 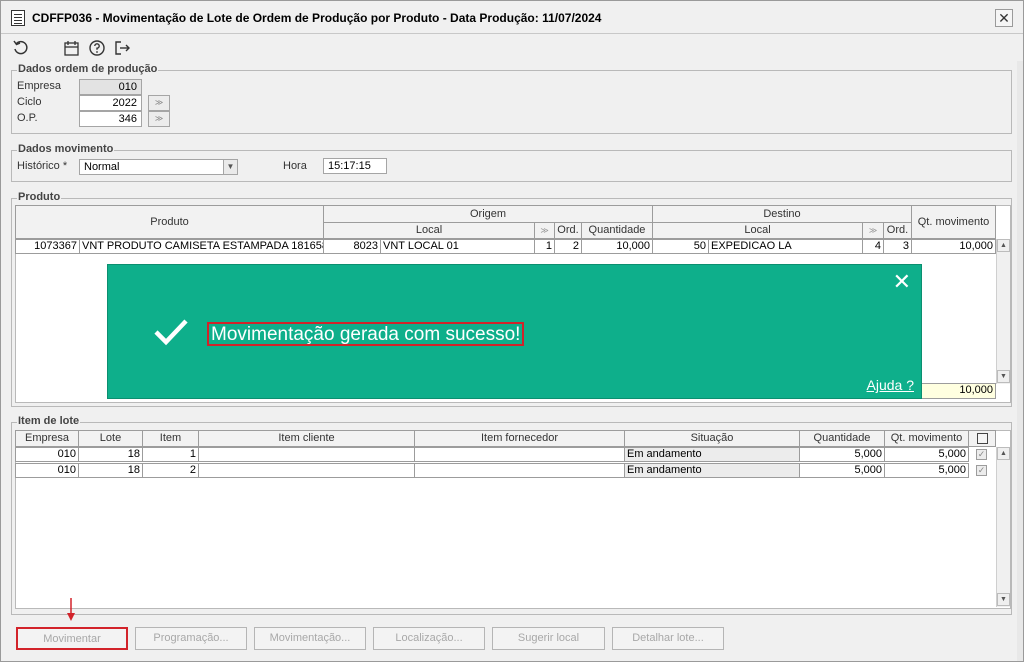 What do you see at coordinates (712, 438) in the screenshot?
I see `lote-situacao-header: Situação` at bounding box center [712, 438].